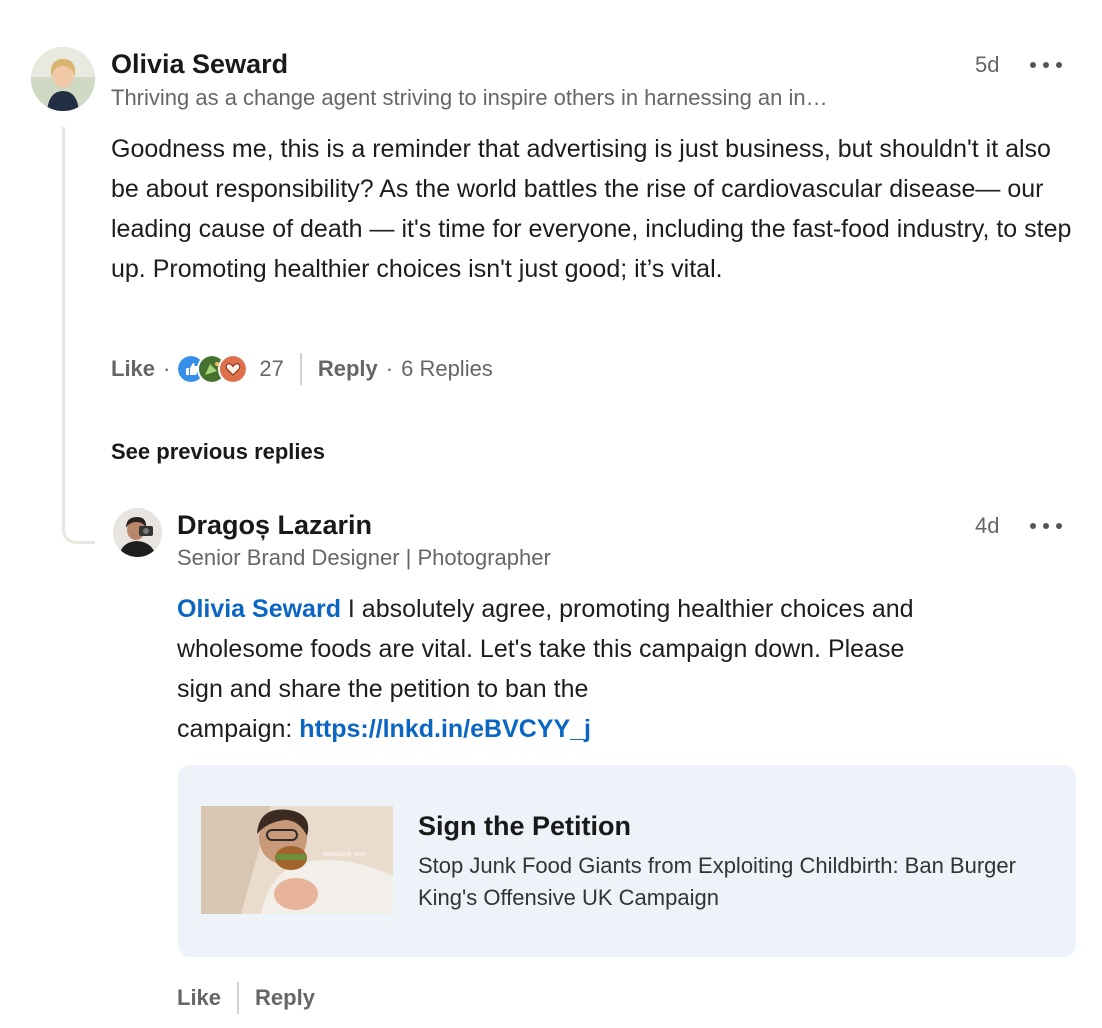  What do you see at coordinates (78, 335) in the screenshot?
I see `thread-line` at bounding box center [78, 335].